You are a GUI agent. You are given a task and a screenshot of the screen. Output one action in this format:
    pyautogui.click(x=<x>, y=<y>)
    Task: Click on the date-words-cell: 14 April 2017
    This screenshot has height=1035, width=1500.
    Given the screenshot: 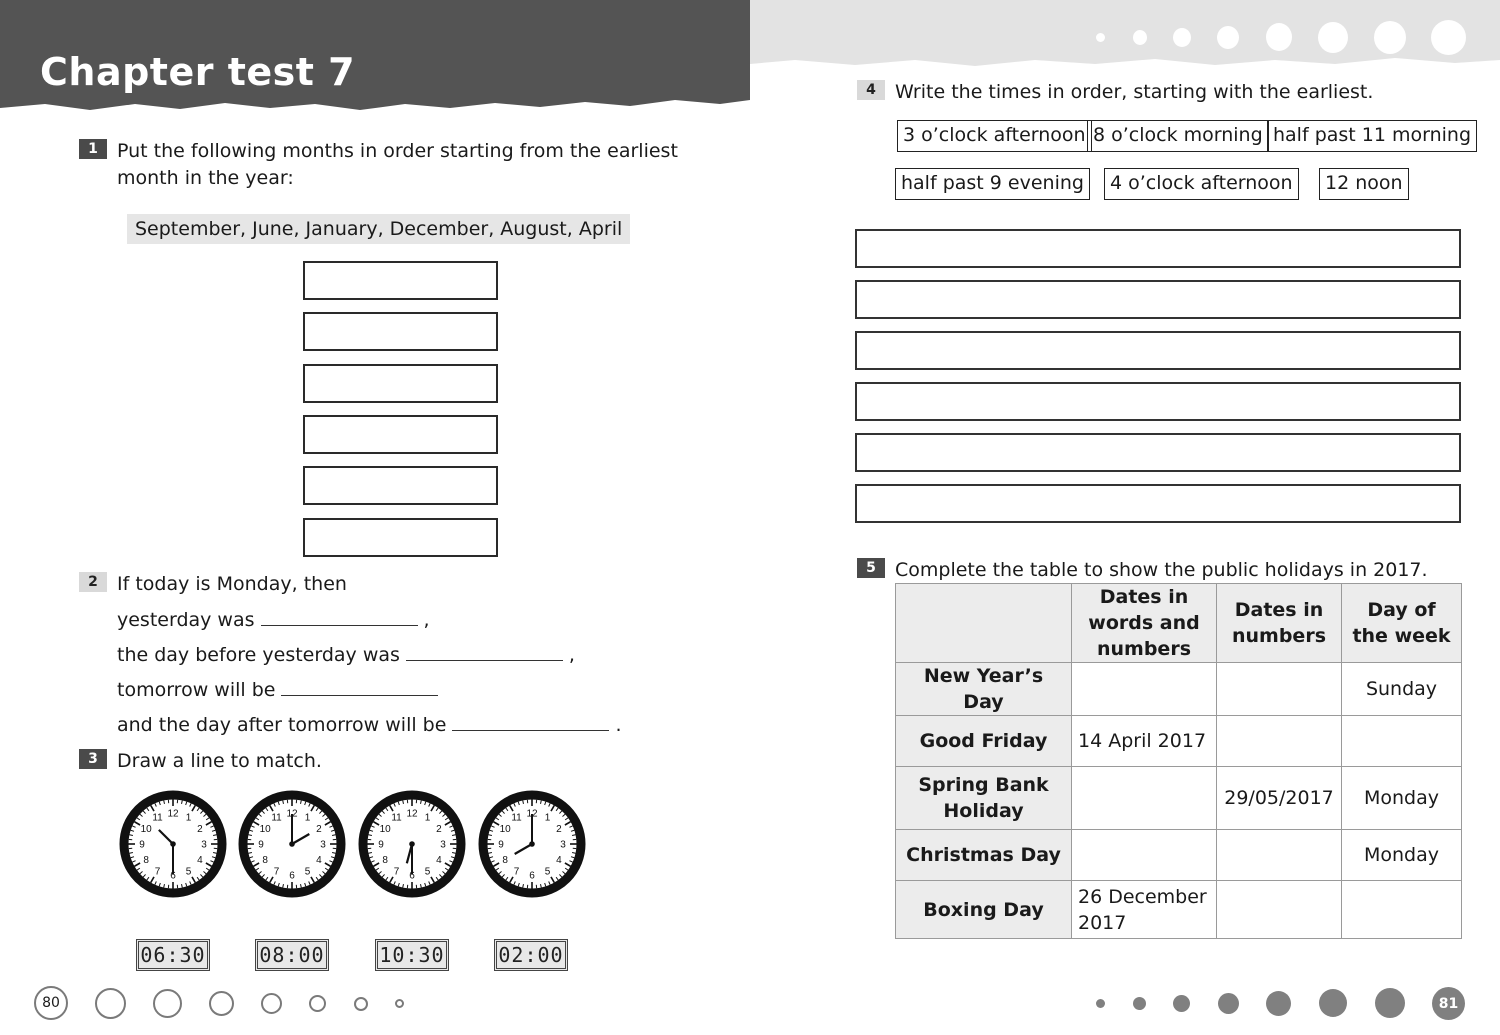 What is the action you would take?
    pyautogui.click(x=1144, y=741)
    